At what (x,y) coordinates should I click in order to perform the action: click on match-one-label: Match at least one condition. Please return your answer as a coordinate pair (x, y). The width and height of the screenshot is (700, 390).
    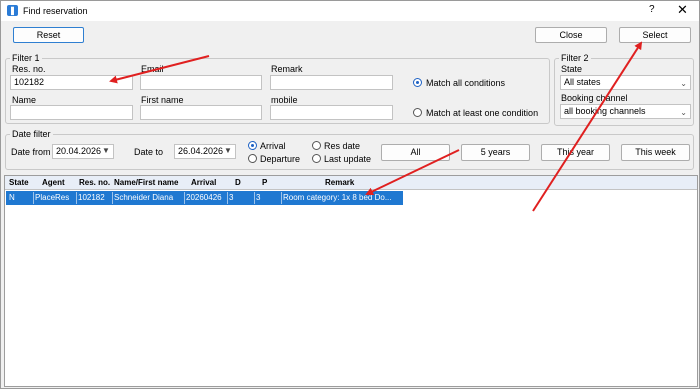
    Looking at the image, I should click on (482, 113).